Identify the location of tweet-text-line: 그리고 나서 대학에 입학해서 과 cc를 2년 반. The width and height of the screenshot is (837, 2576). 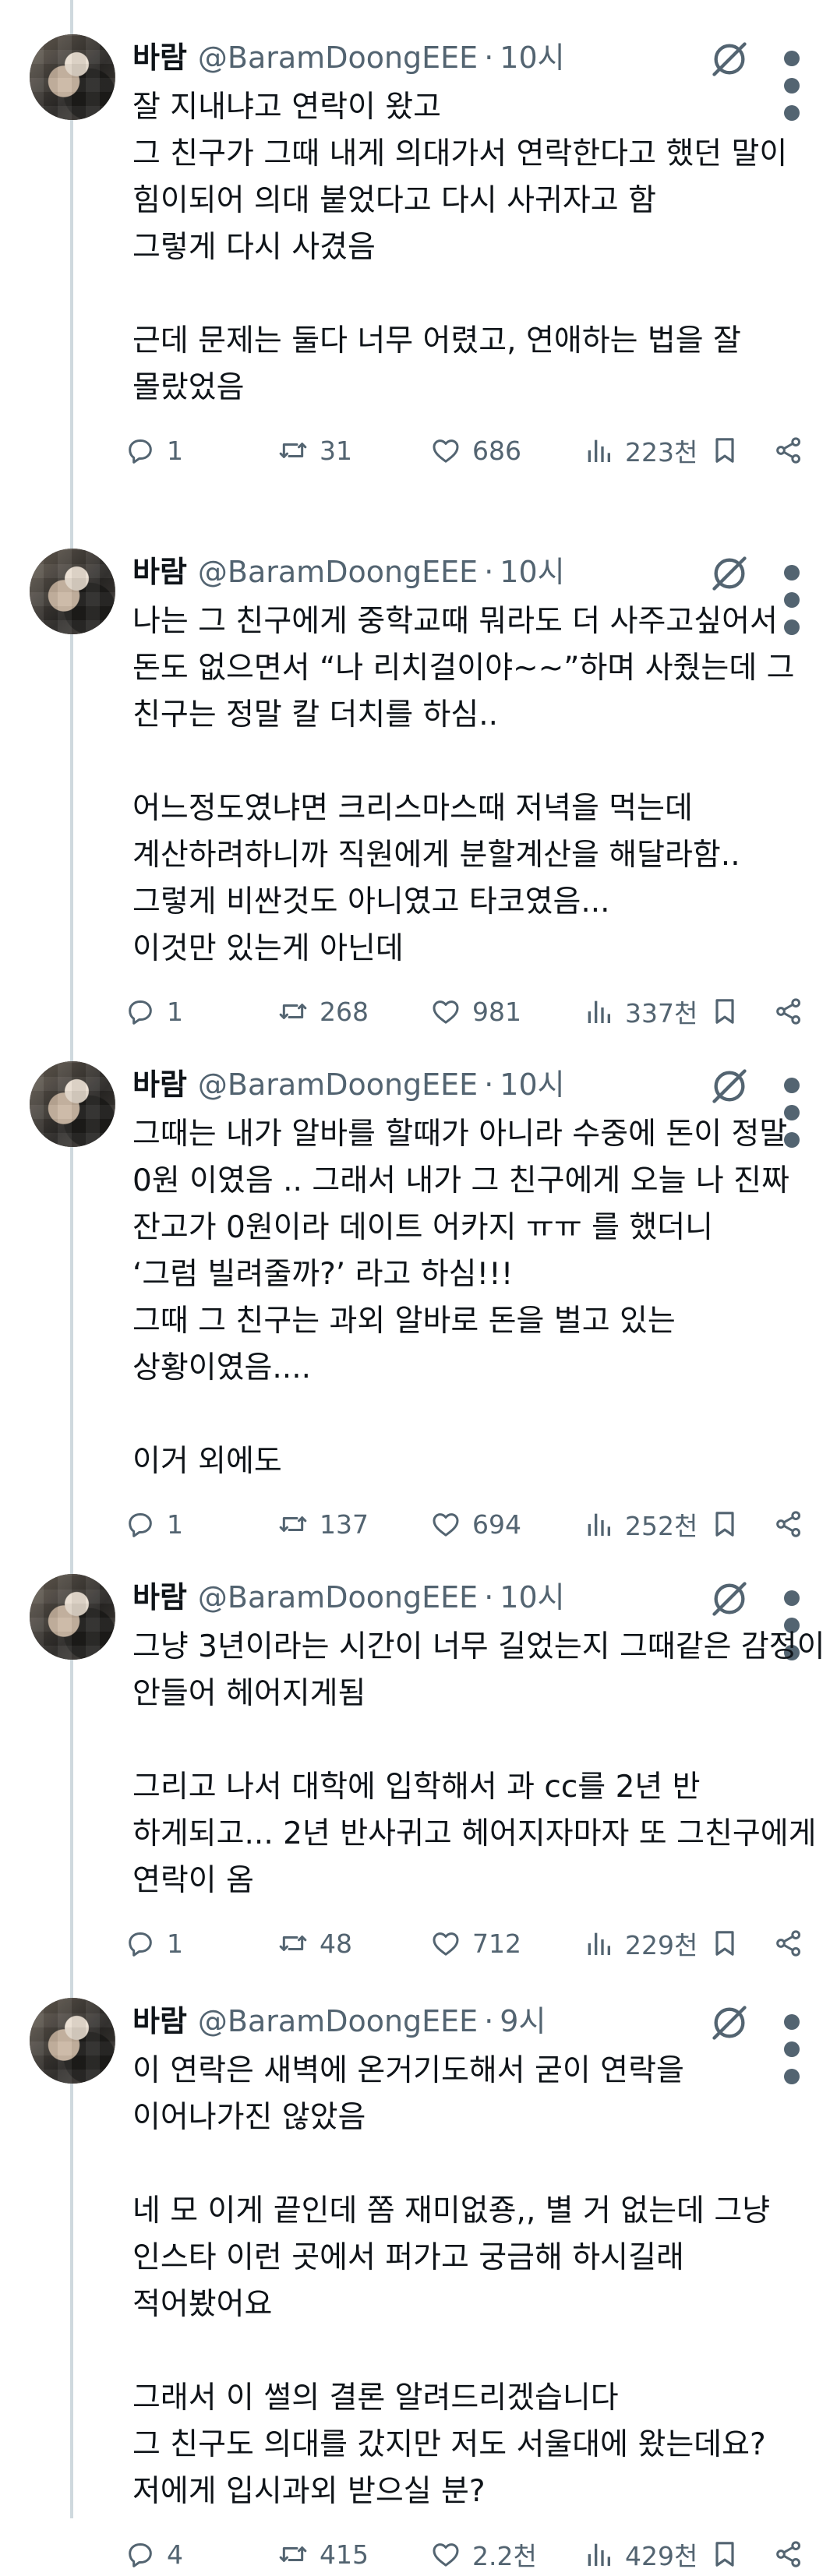
(416, 1787).